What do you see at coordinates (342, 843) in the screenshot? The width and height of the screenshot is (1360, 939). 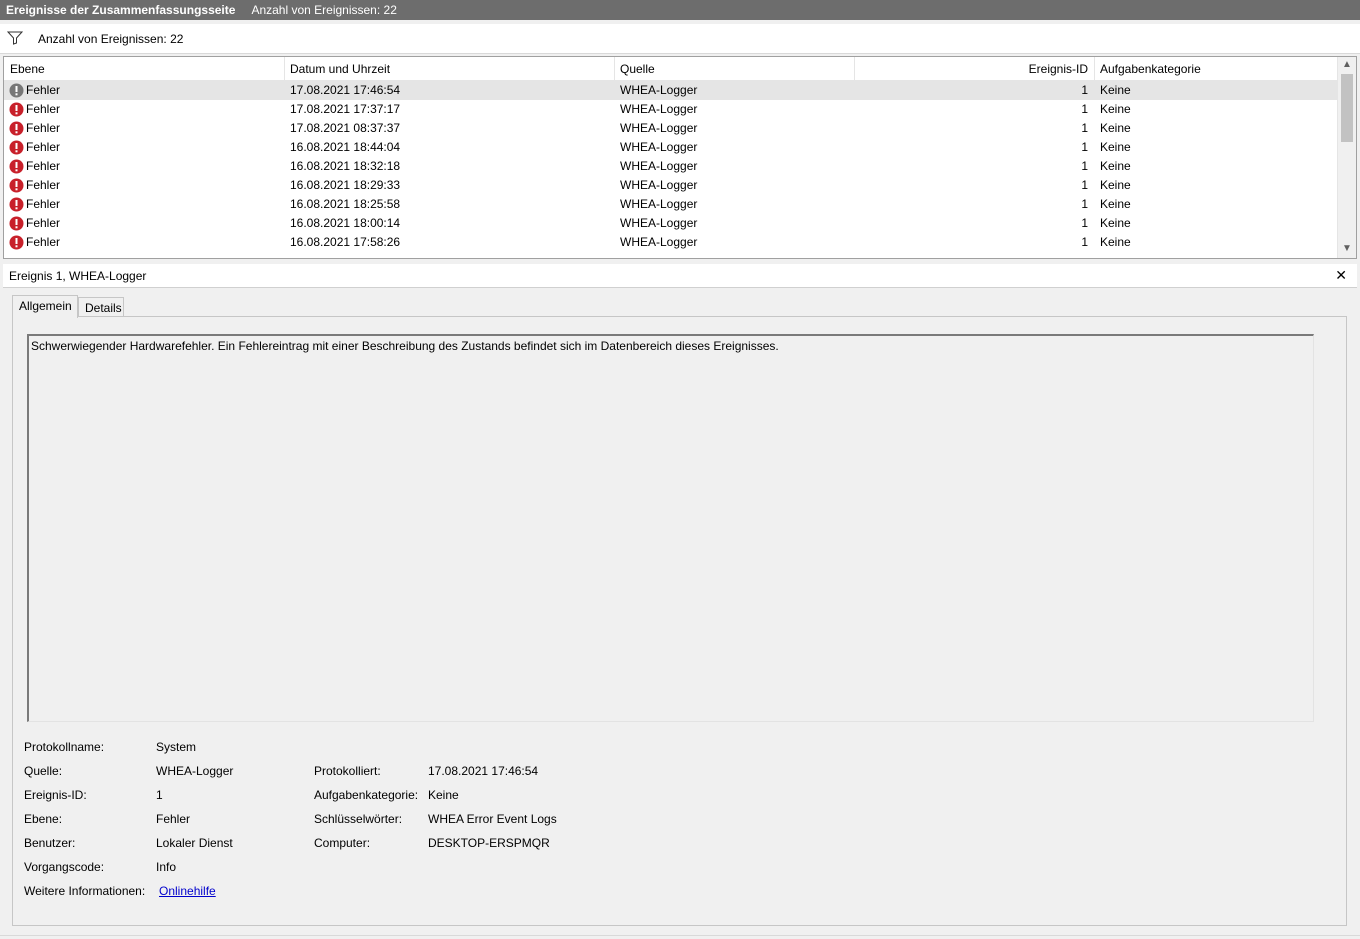 I see `label-computer: Computer:` at bounding box center [342, 843].